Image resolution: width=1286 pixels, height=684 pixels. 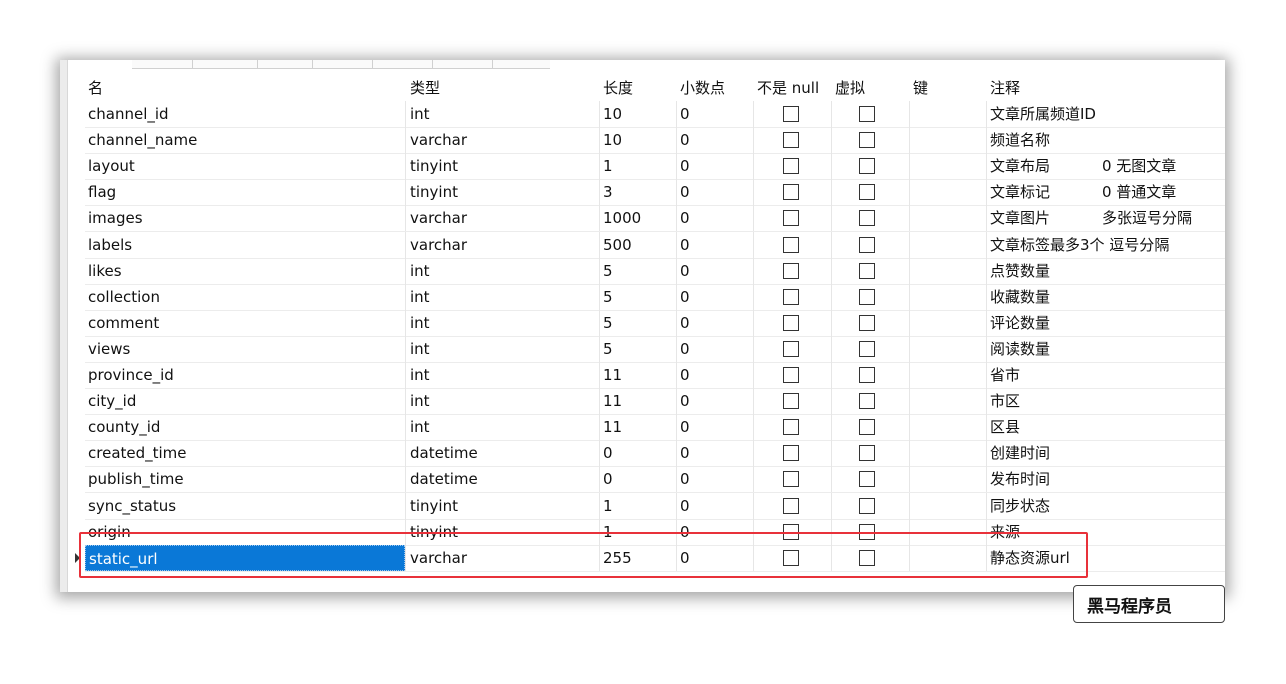 I want to click on field-comment-cell: 创建时间, so click(x=1106, y=453).